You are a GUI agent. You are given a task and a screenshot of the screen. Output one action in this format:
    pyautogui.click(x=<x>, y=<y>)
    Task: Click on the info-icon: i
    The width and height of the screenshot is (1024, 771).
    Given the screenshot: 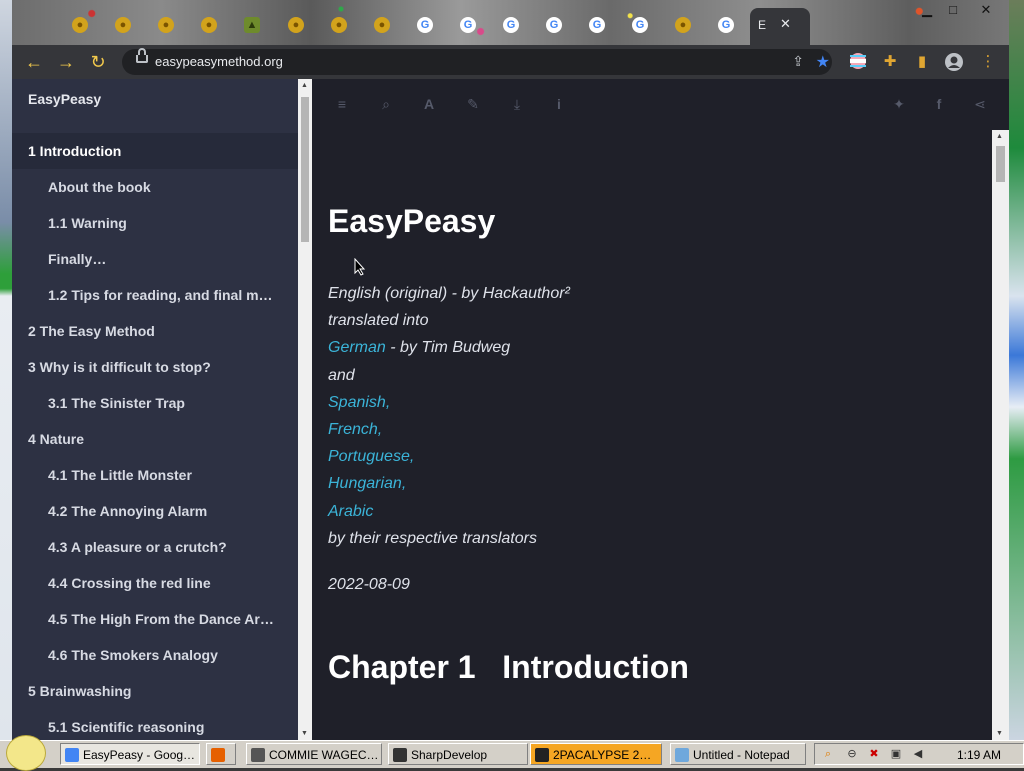 What is the action you would take?
    pyautogui.click(x=559, y=104)
    